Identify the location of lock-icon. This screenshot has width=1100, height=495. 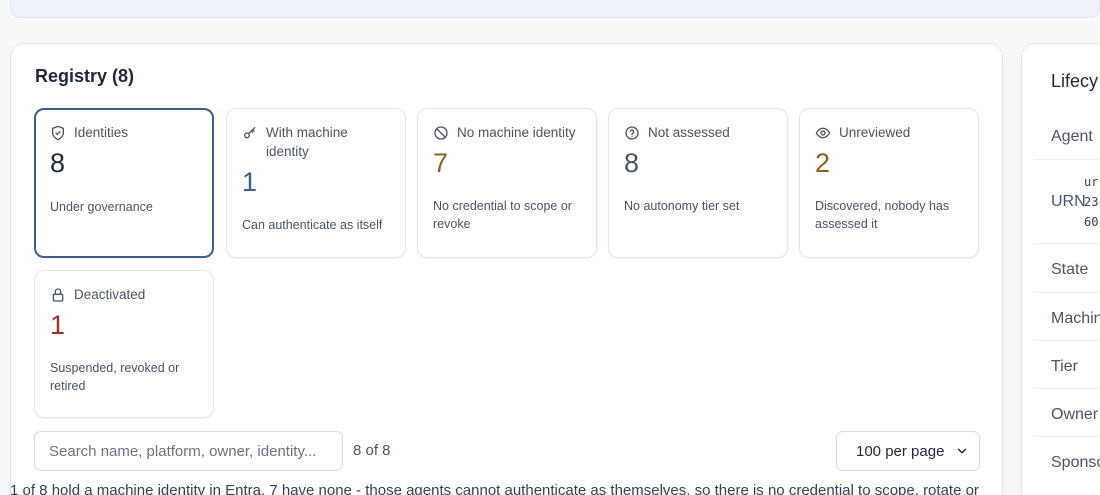
(58, 295).